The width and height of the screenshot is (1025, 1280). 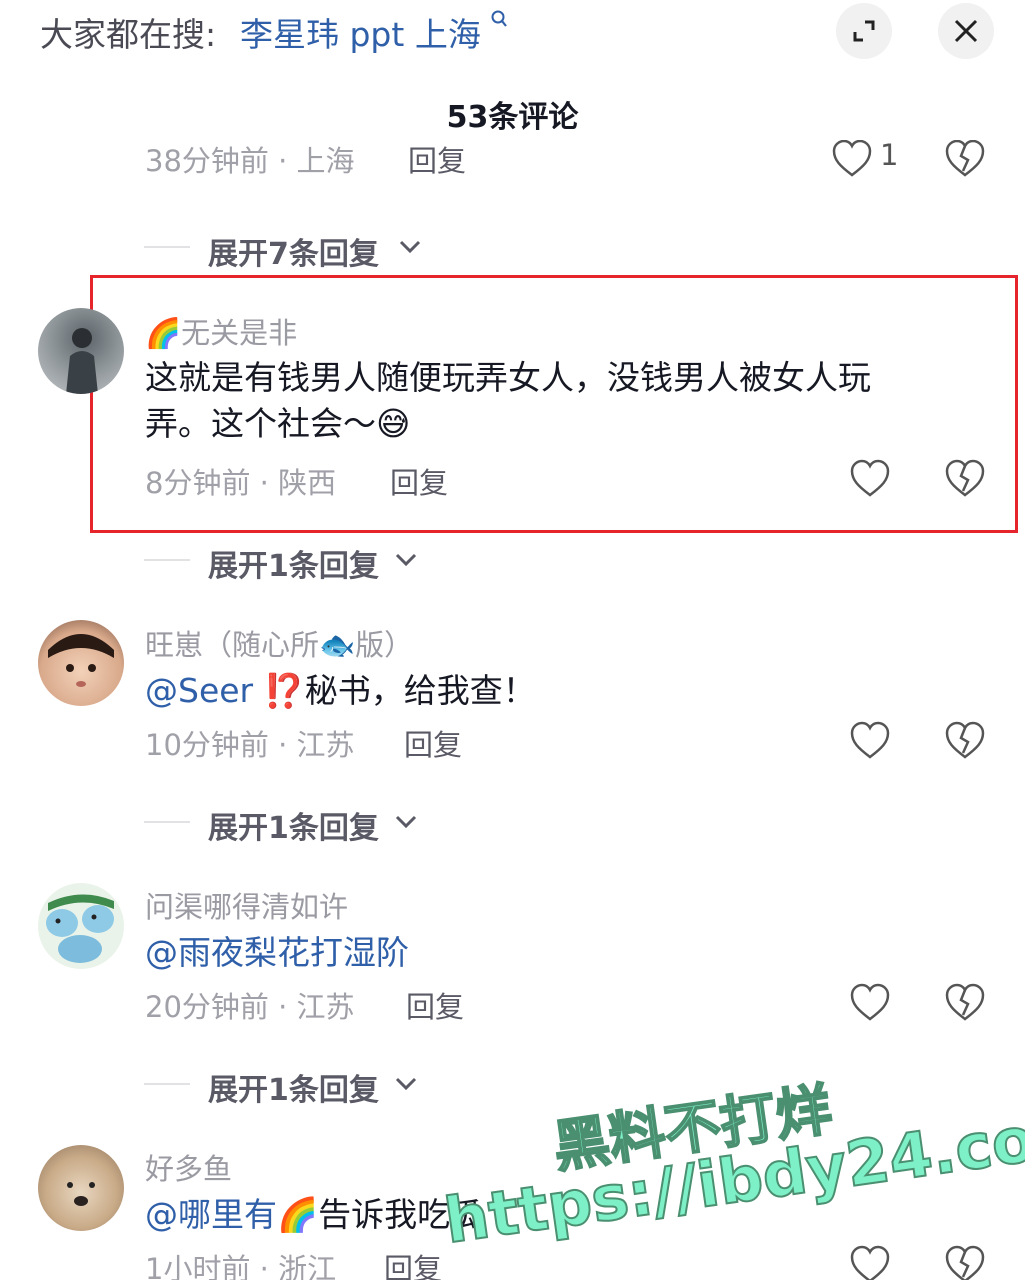 I want to click on avatar-dog-icon, so click(x=81, y=1194).